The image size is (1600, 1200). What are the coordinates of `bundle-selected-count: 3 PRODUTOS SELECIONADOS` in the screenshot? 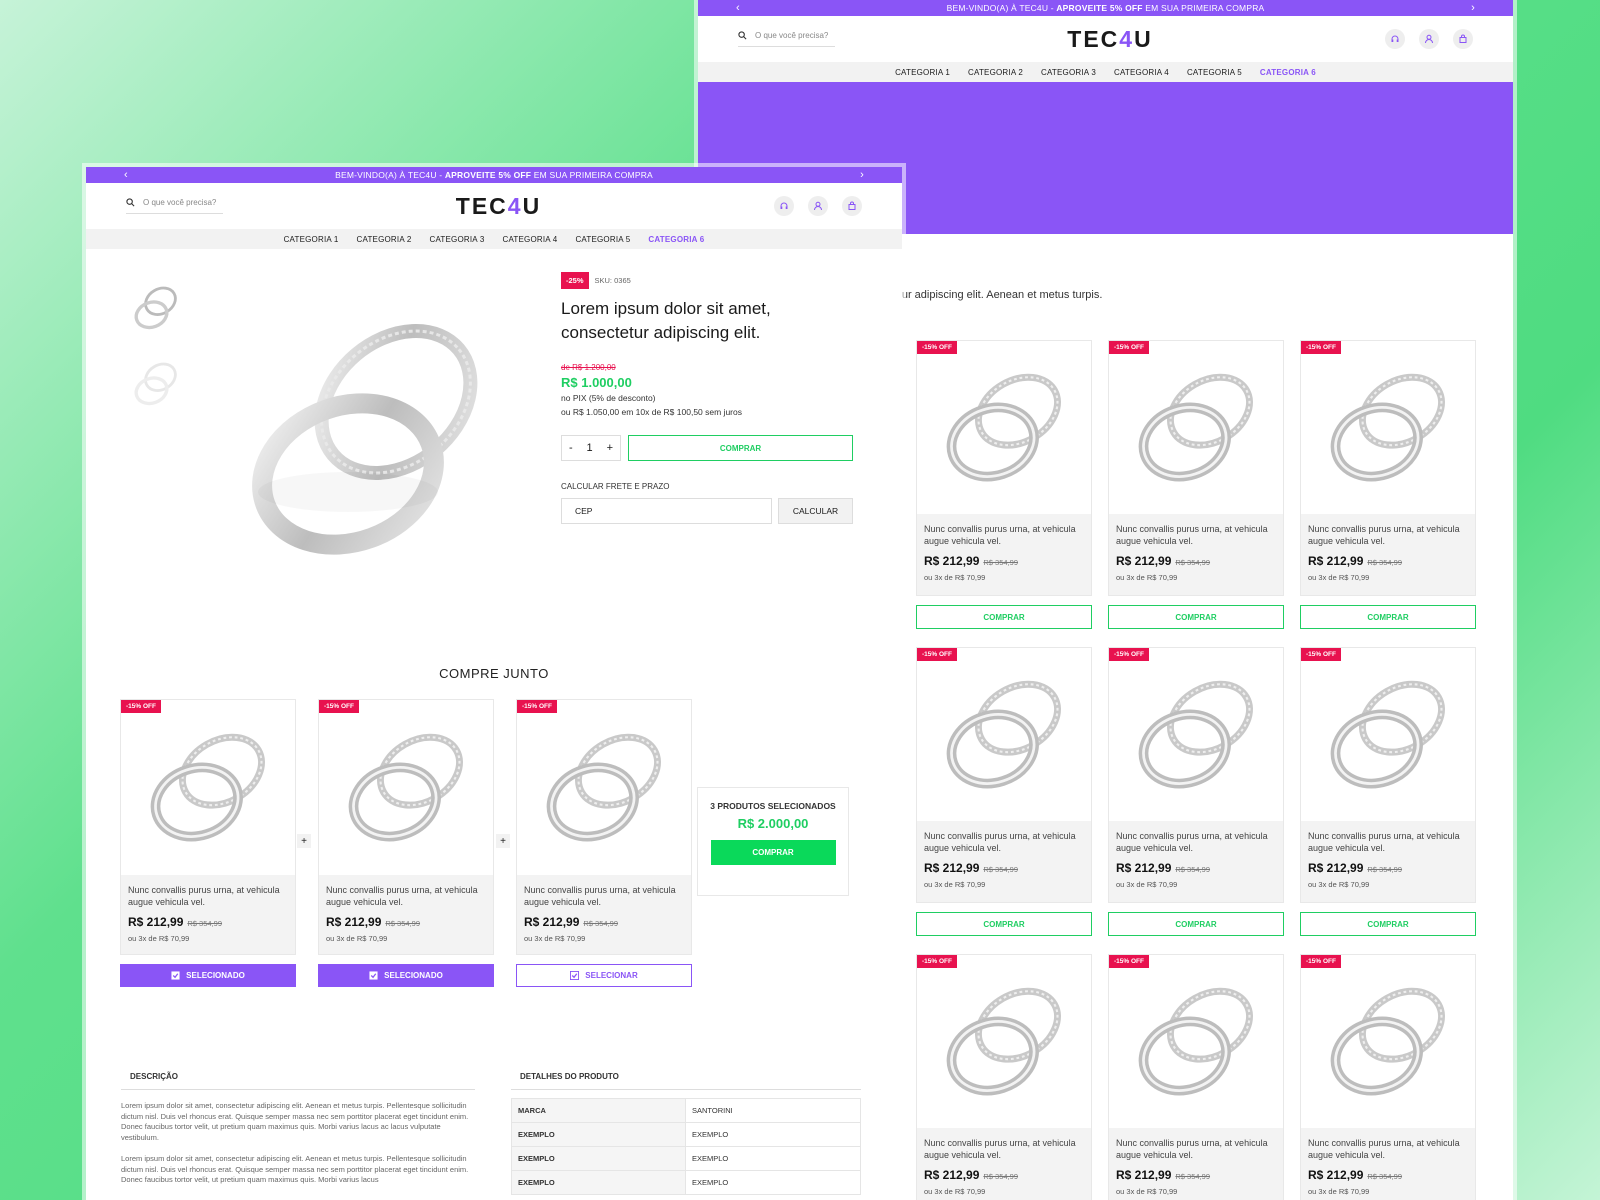 It's located at (773, 806).